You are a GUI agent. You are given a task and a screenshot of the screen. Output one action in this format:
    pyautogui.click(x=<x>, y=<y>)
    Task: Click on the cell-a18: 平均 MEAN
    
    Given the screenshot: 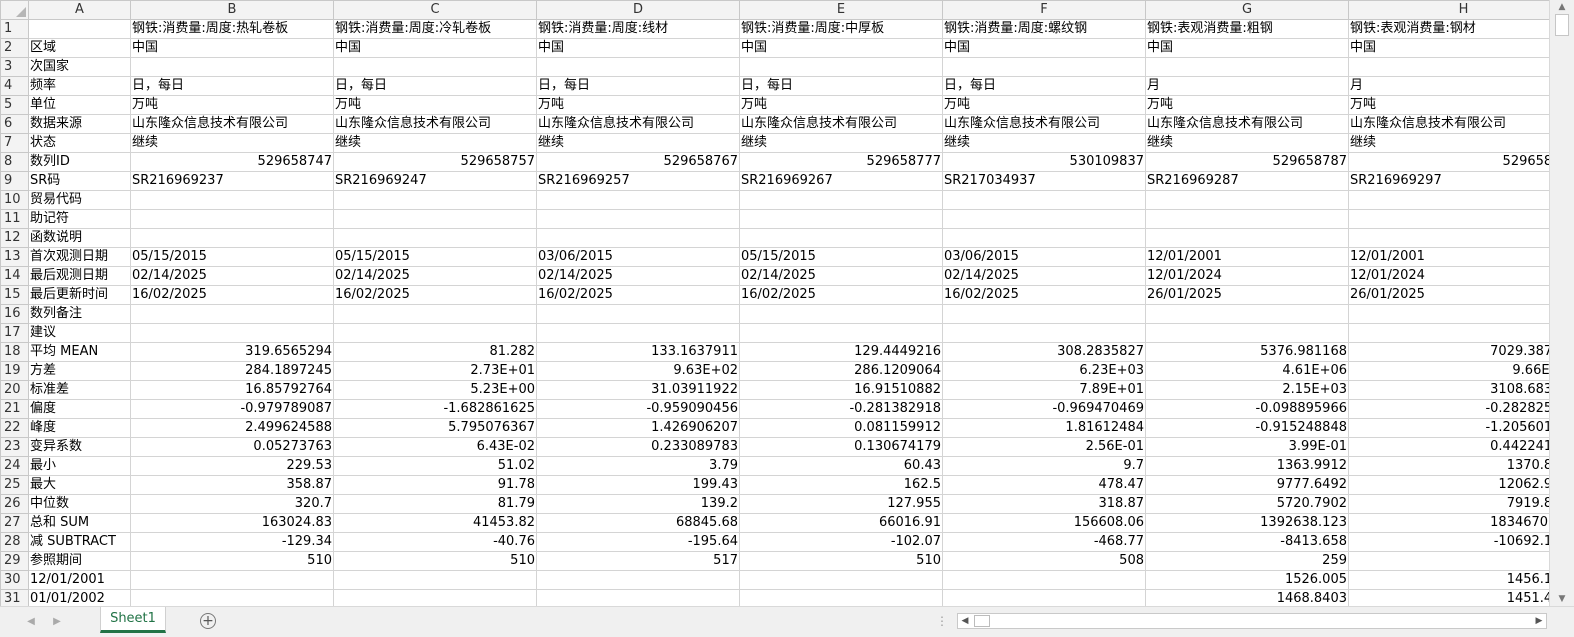 What is the action you would take?
    pyautogui.click(x=79, y=352)
    